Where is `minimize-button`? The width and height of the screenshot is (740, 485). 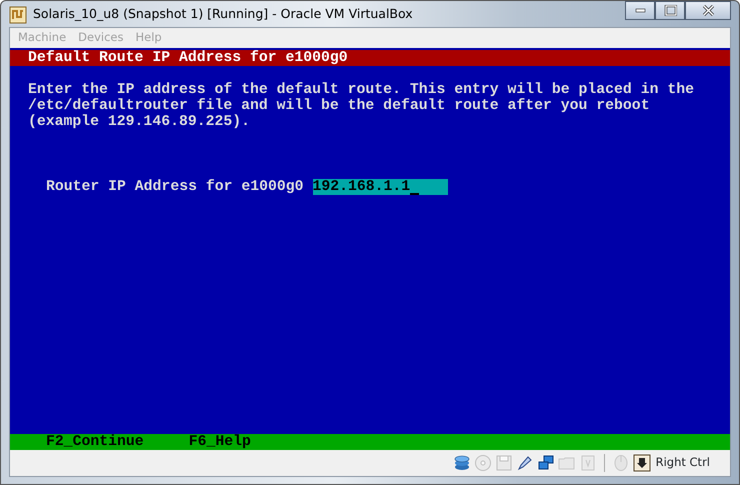
minimize-button is located at coordinates (640, 10).